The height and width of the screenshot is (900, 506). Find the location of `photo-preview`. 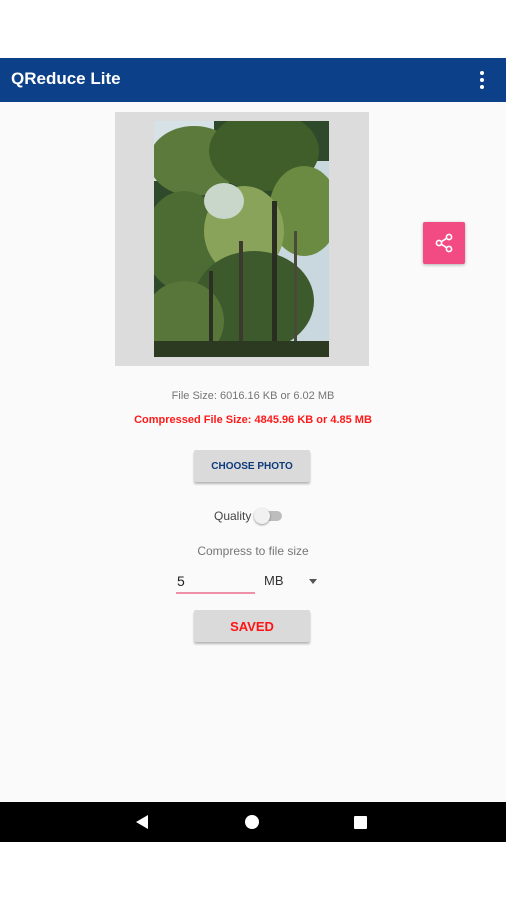

photo-preview is located at coordinates (241, 239).